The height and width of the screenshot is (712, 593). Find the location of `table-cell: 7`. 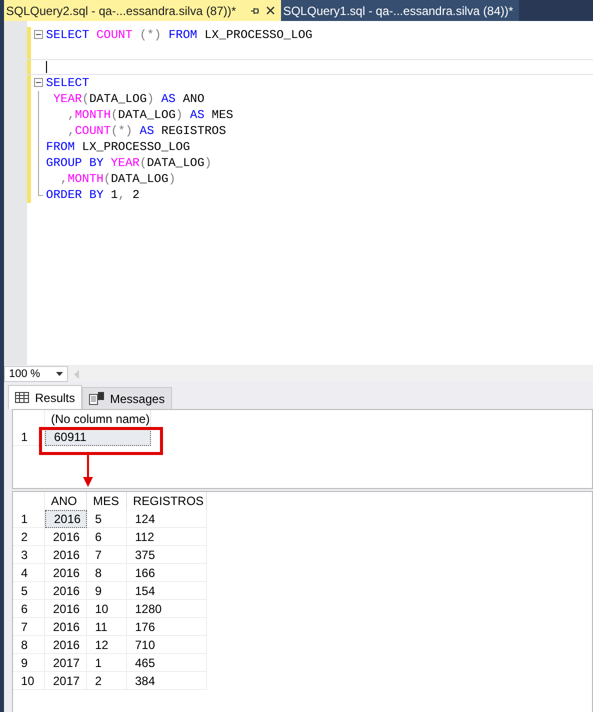

table-cell: 7 is located at coordinates (107, 555).